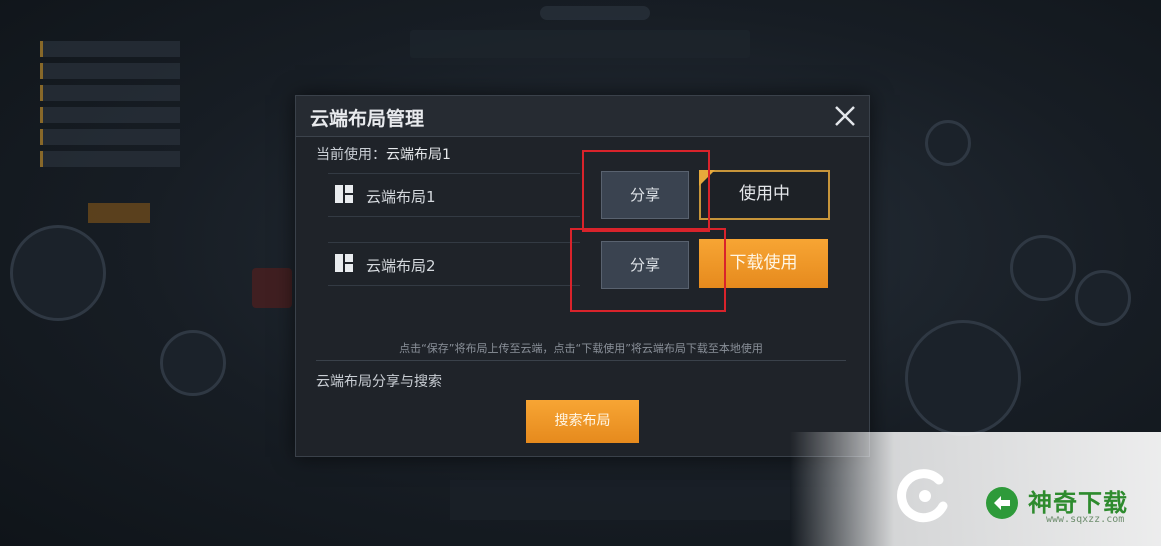  I want to click on top-indicator, so click(595, 13).